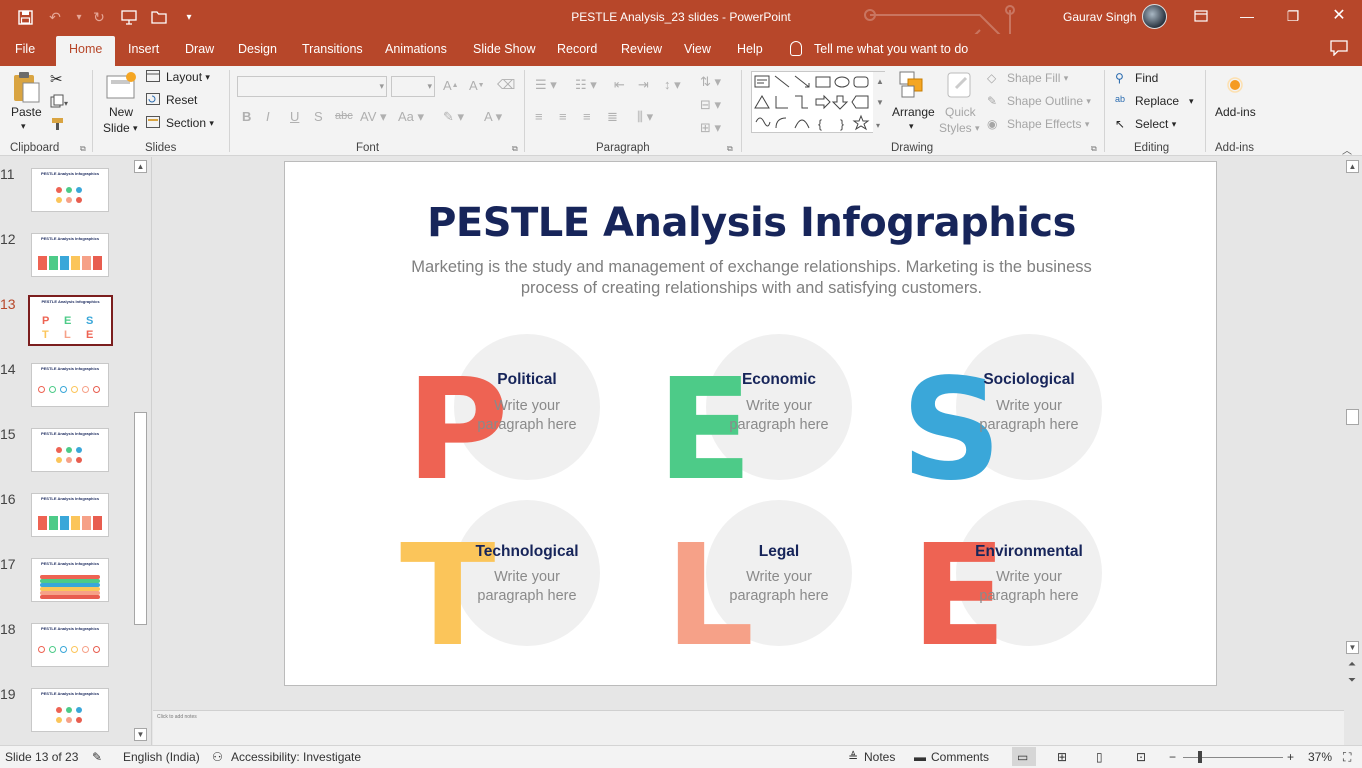 The width and height of the screenshot is (1362, 768). I want to click on character-spacing-icon: AV ▾, so click(373, 117).